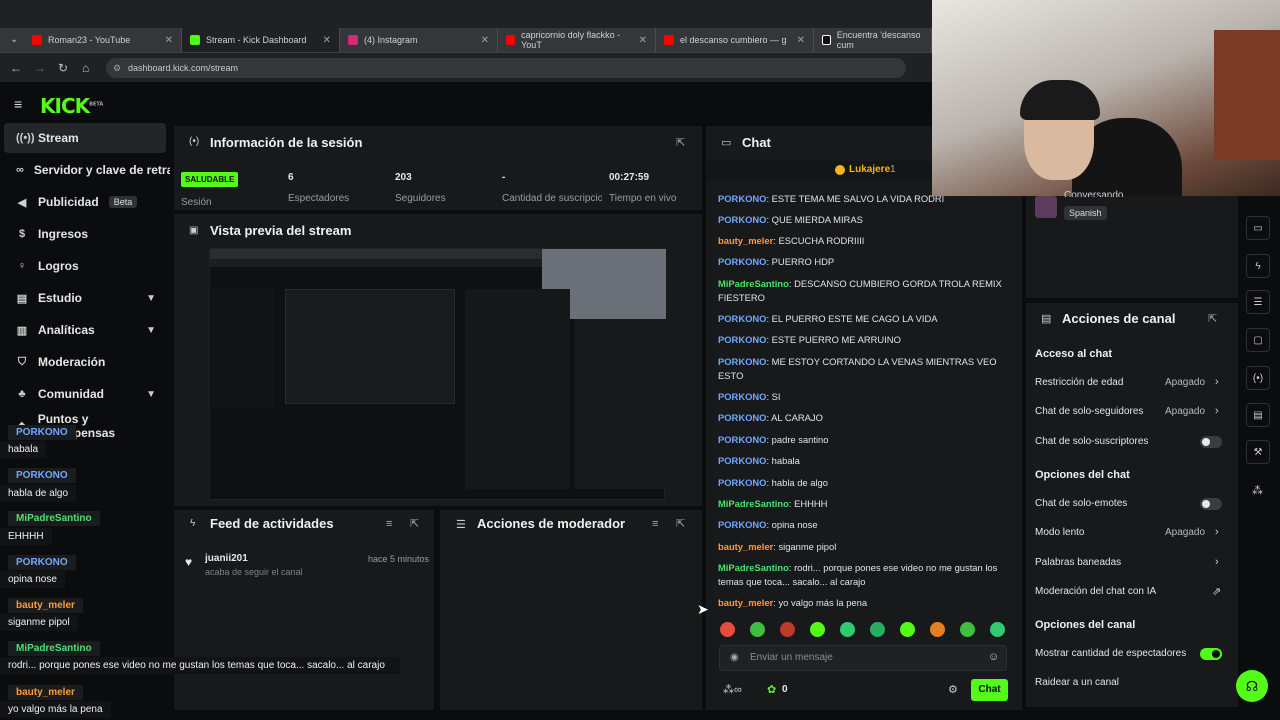 The width and height of the screenshot is (1280, 720). I want to click on site-info-icon: ⚙, so click(117, 68).